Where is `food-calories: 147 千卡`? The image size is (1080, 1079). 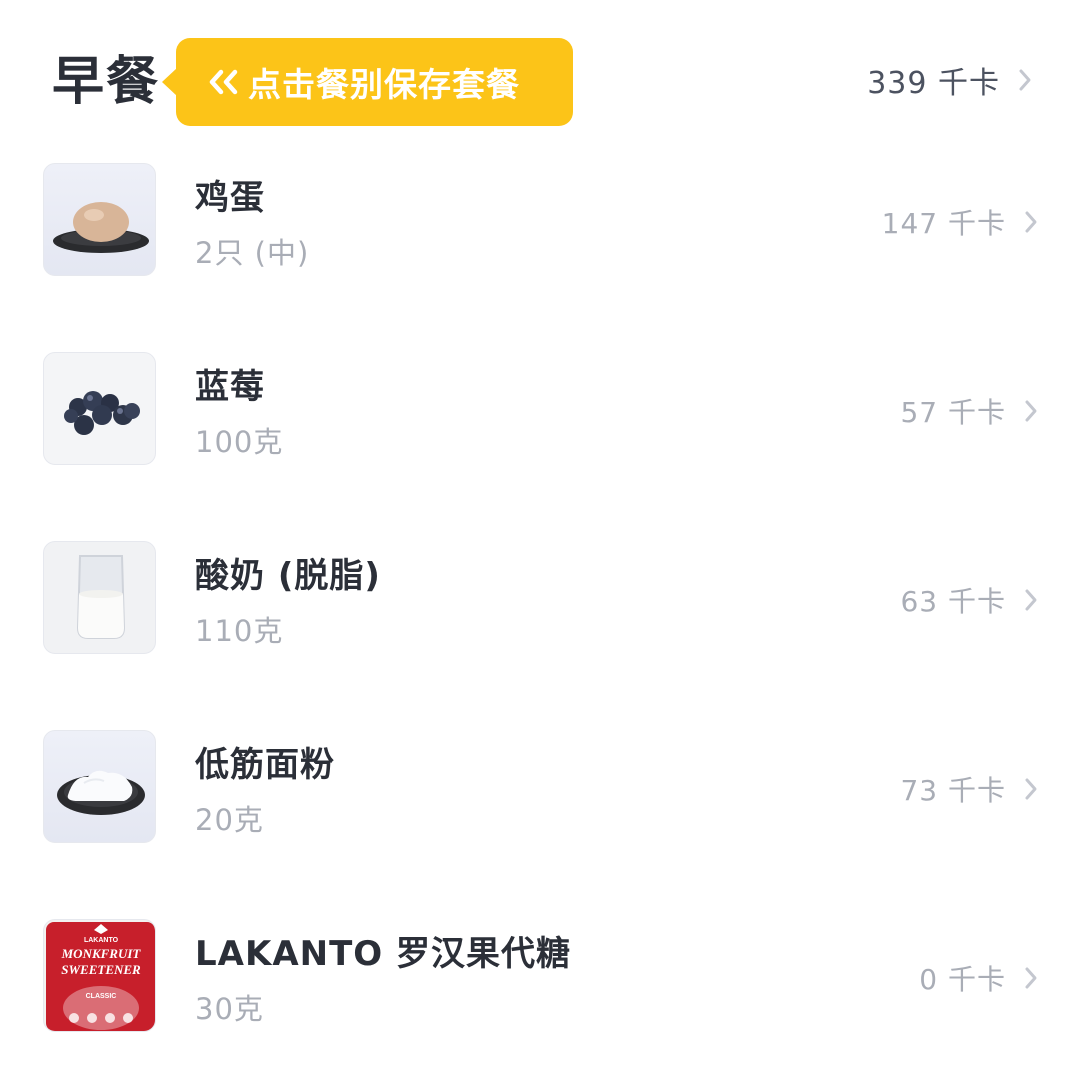
food-calories: 147 千卡 is located at coordinates (960, 222).